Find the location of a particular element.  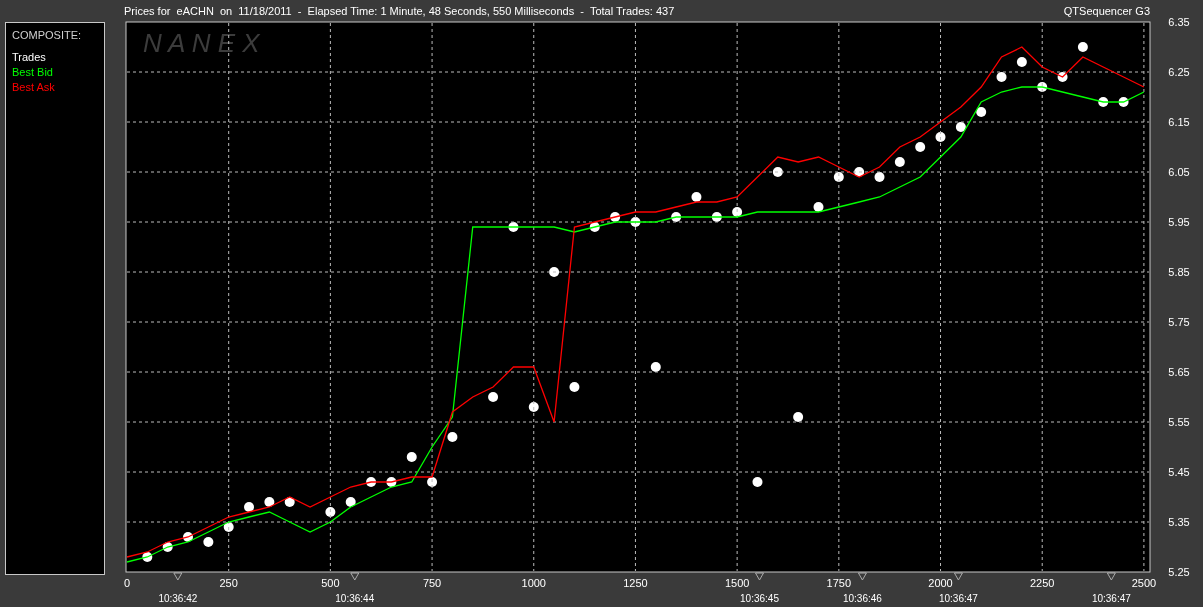

logo-watermark: N A N E X is located at coordinates (201, 43).